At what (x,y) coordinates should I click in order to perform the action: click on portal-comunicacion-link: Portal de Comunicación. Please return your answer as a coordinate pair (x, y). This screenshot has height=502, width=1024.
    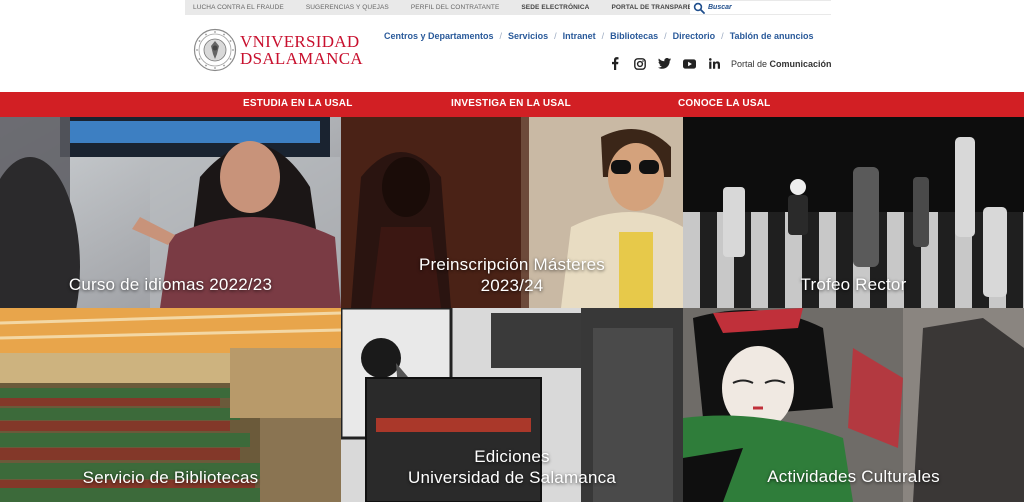
    Looking at the image, I should click on (781, 64).